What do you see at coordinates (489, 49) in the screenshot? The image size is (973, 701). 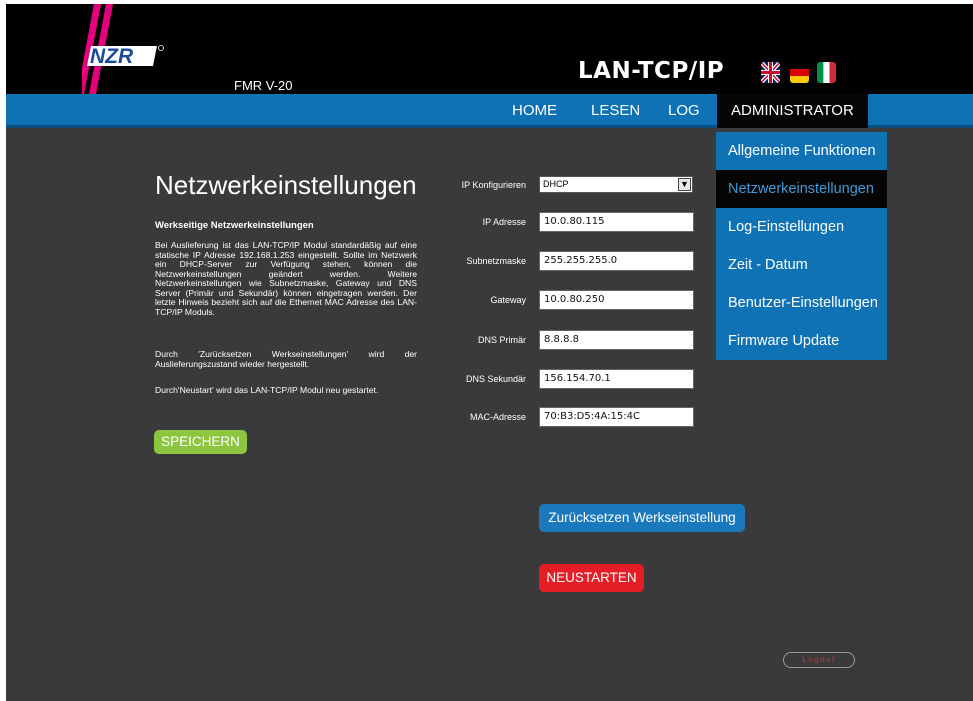 I see `header: NZR FMR V-20 LAN-TCP/IP` at bounding box center [489, 49].